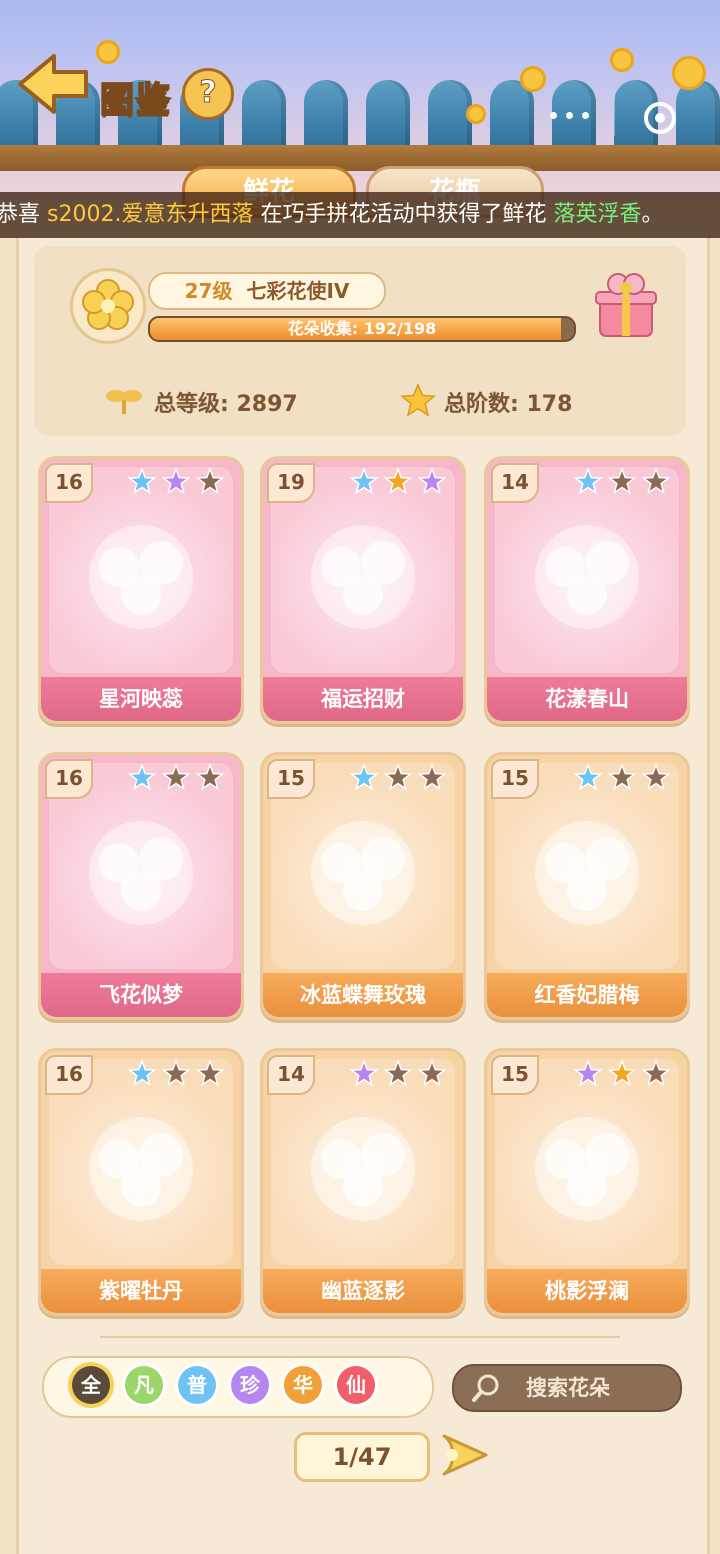 The width and height of the screenshot is (720, 1554). What do you see at coordinates (362, 1457) in the screenshot?
I see `page-indicator: 1/47` at bounding box center [362, 1457].